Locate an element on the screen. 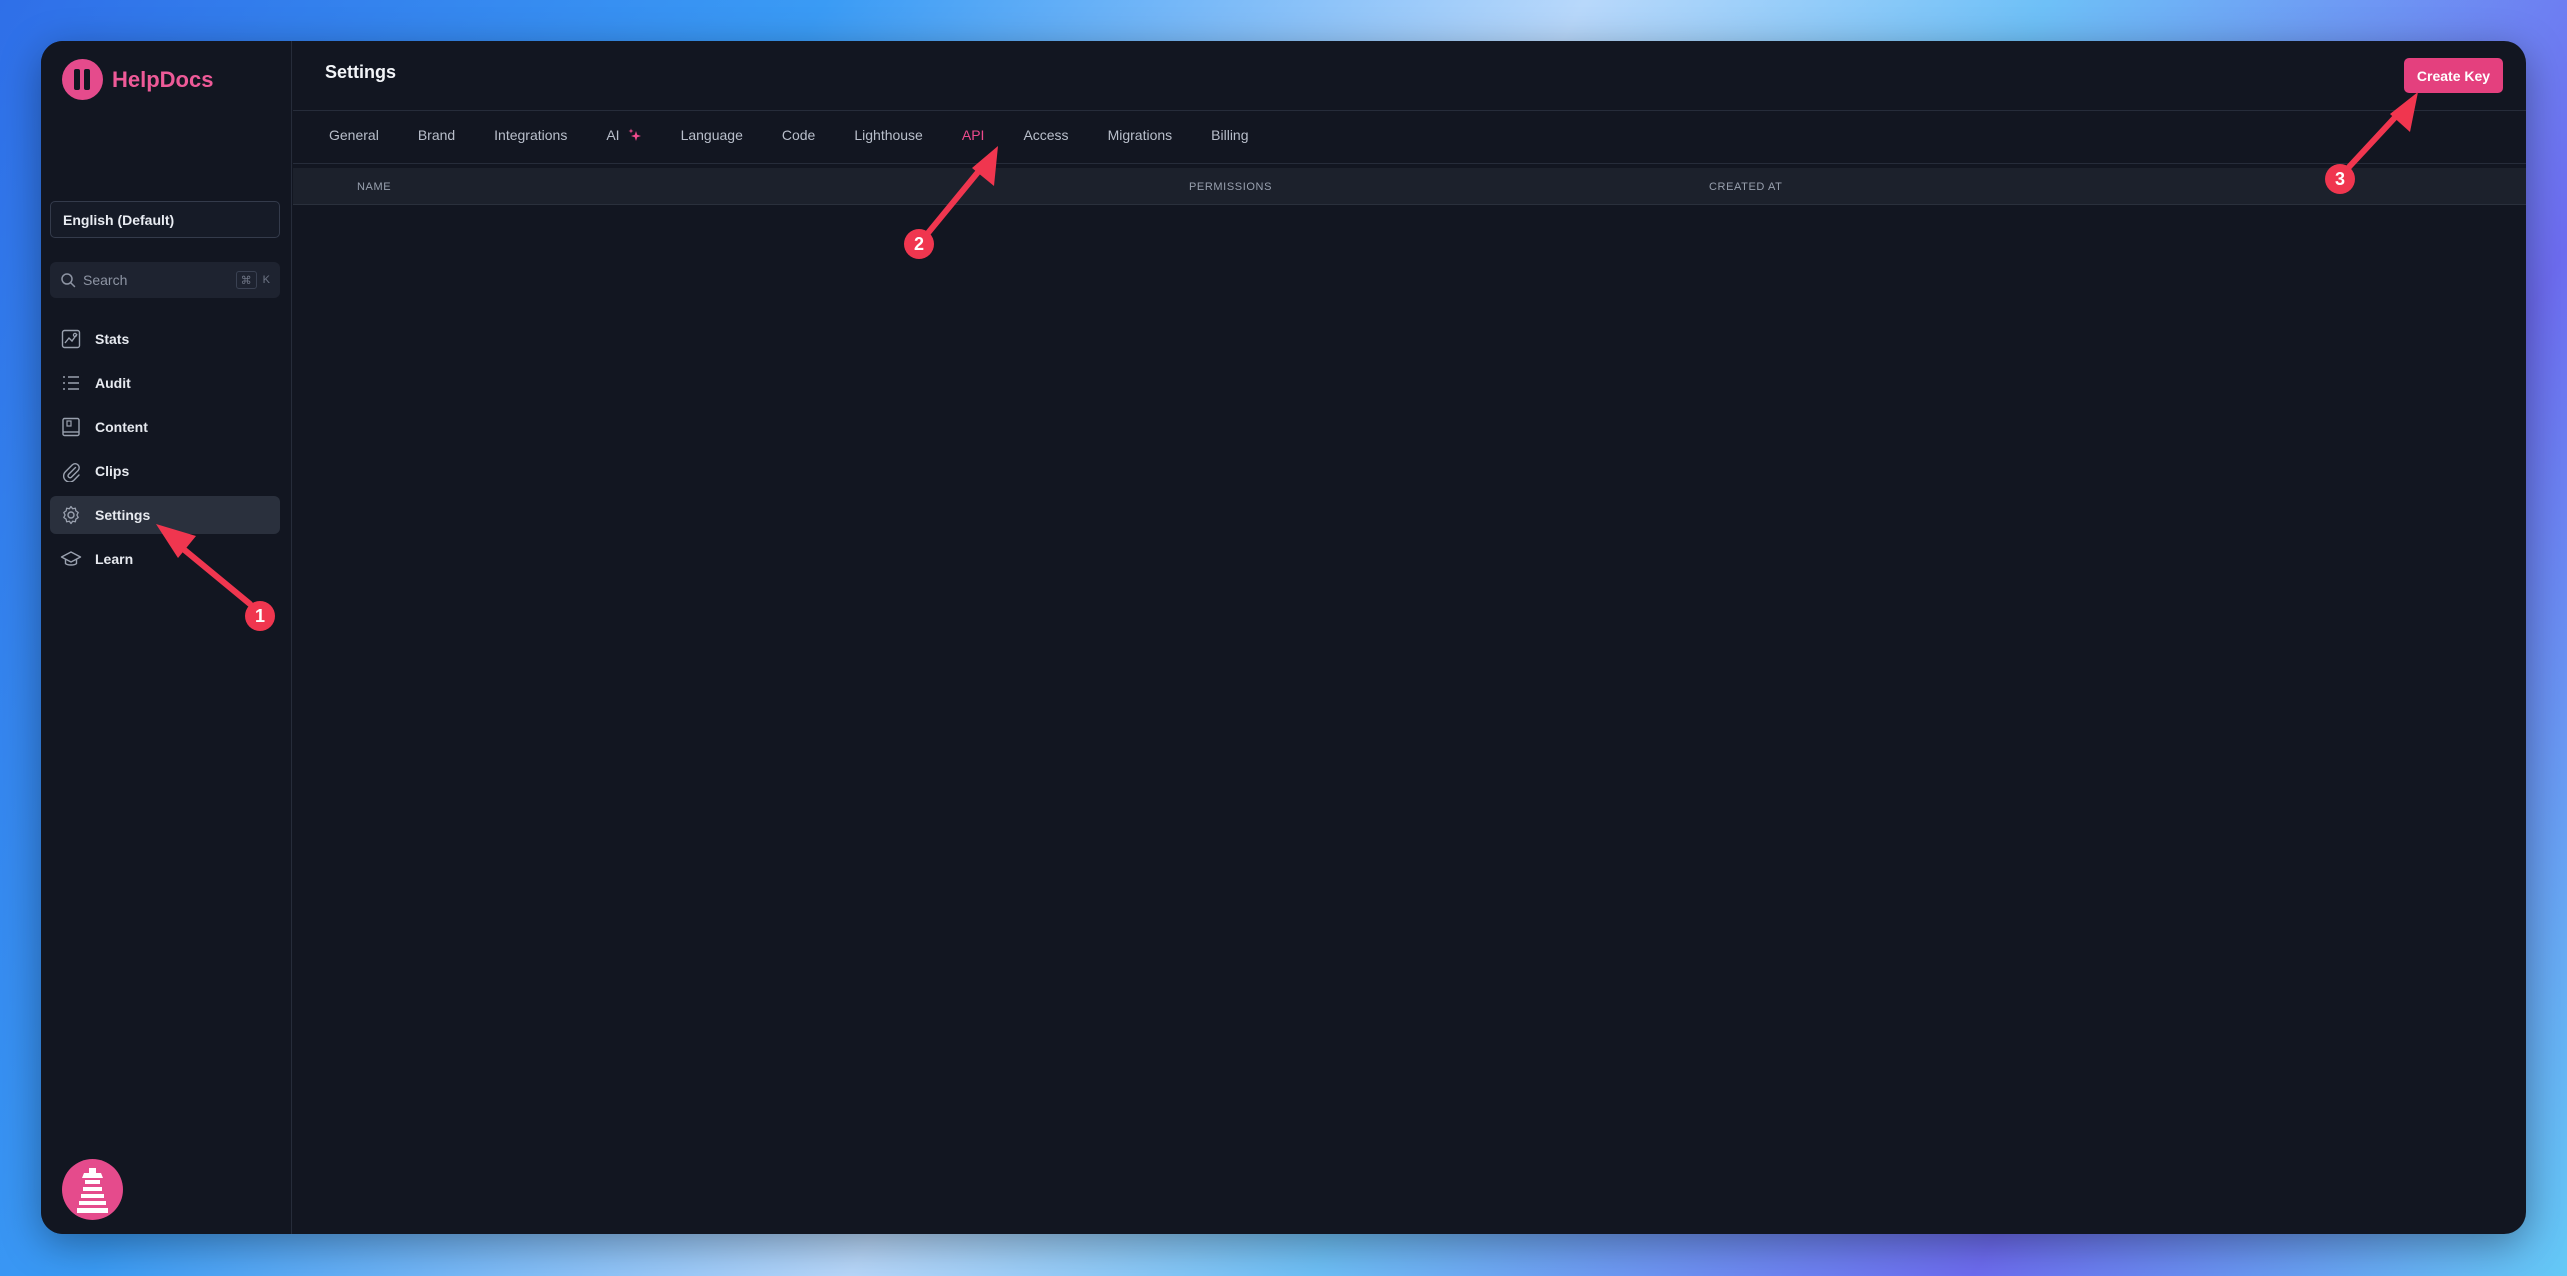  sidebar-item-stats: Stats is located at coordinates (165, 339).